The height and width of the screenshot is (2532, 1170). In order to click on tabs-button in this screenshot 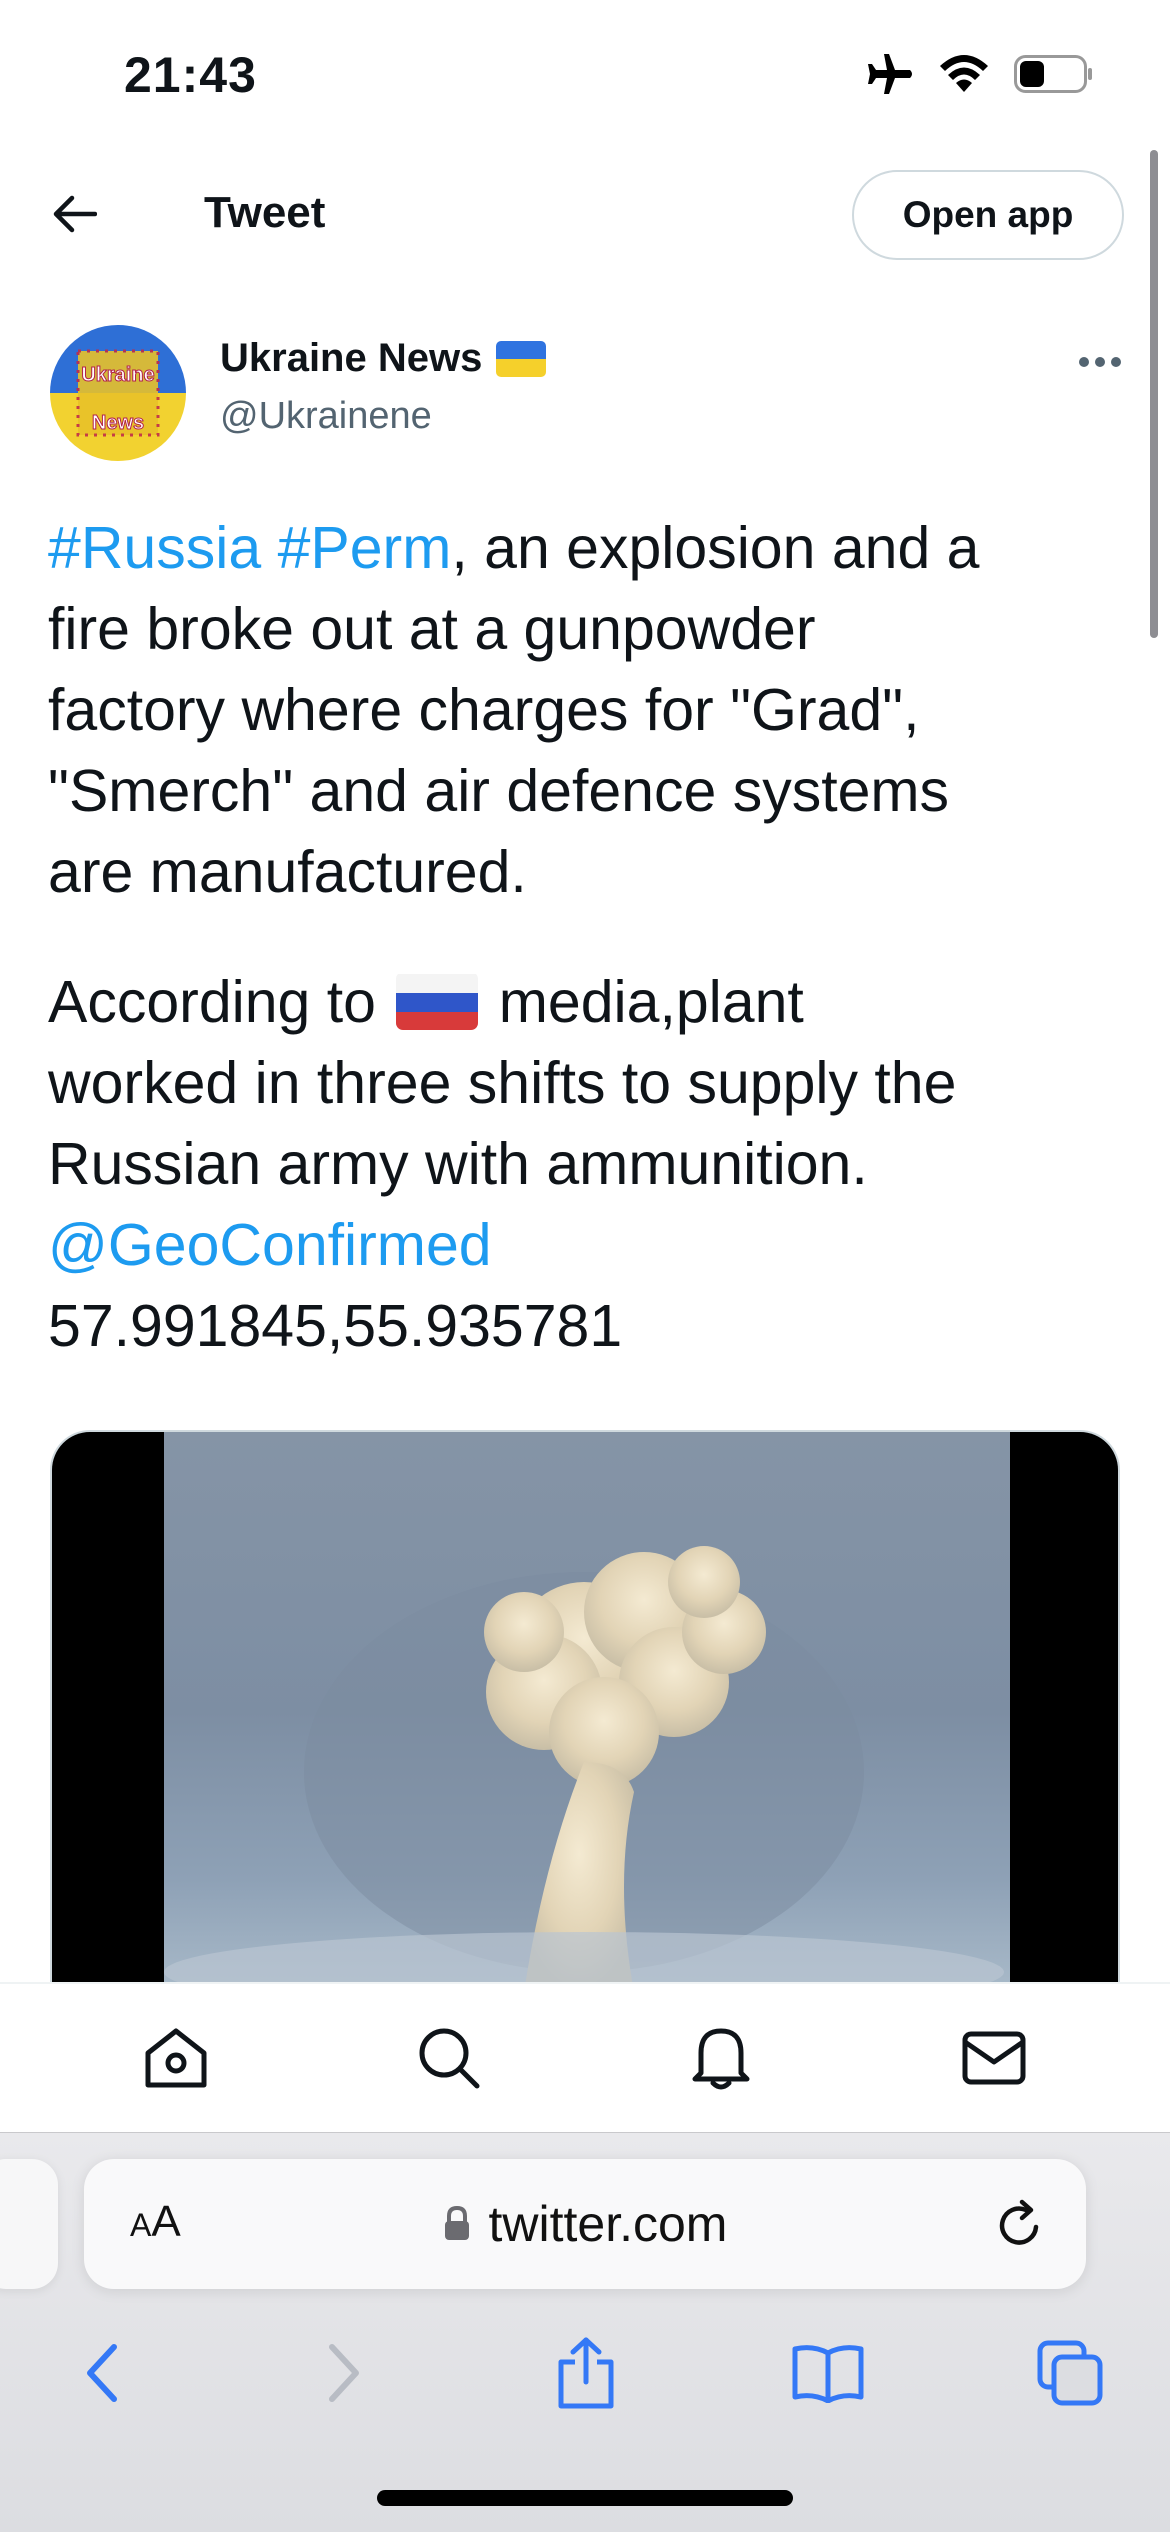, I will do `click(1070, 2373)`.